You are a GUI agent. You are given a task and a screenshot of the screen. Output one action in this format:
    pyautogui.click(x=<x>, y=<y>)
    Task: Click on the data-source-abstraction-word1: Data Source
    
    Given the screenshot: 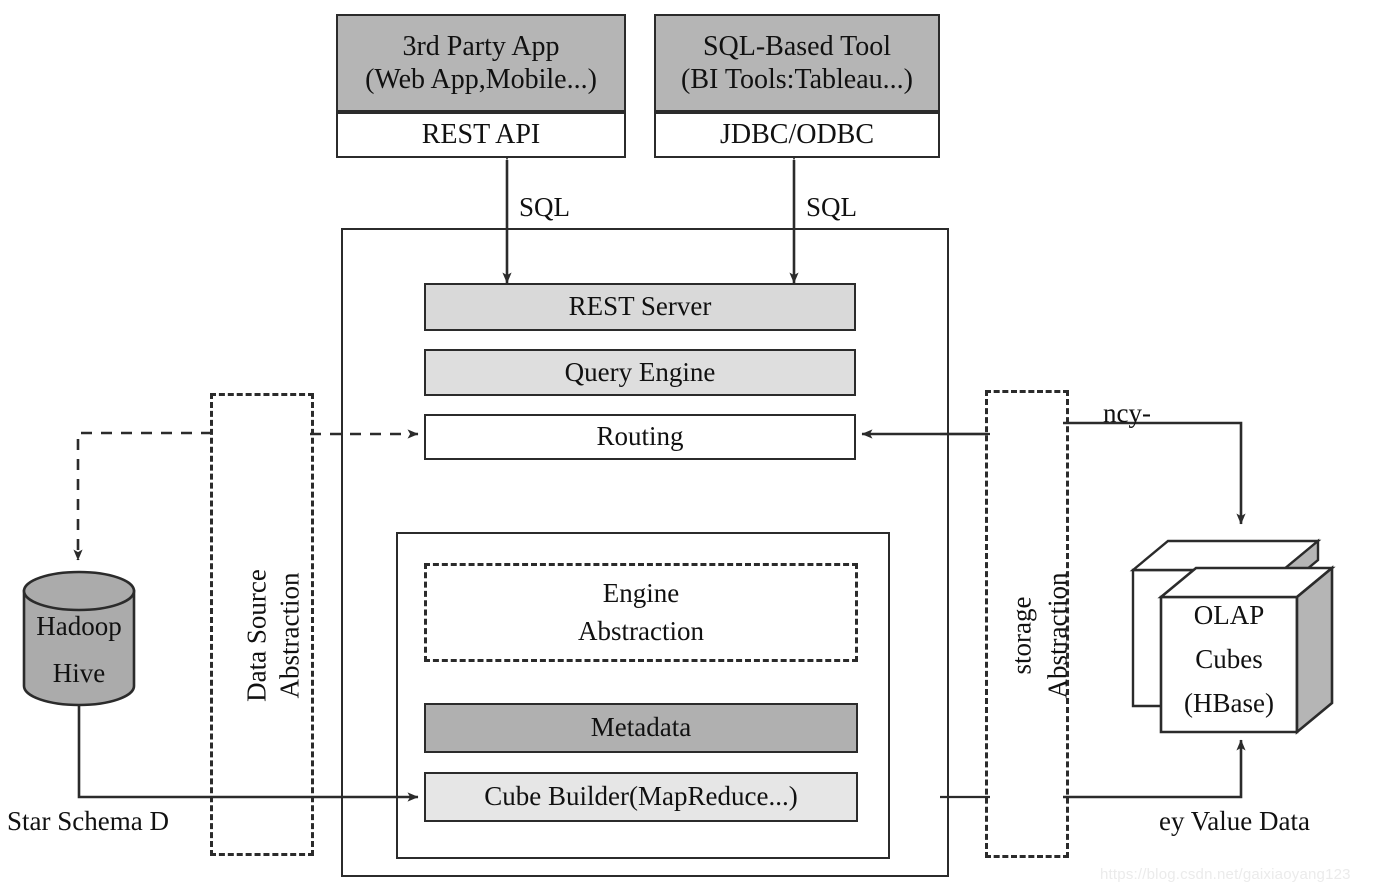 What is the action you would take?
    pyautogui.click(x=256, y=635)
    